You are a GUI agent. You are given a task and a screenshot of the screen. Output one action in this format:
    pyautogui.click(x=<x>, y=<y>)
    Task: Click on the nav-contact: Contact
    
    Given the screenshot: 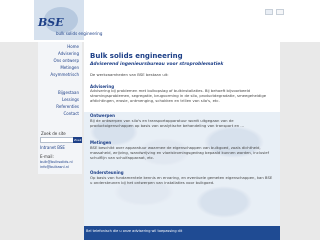 What is the action you would take?
    pyautogui.click(x=71, y=113)
    